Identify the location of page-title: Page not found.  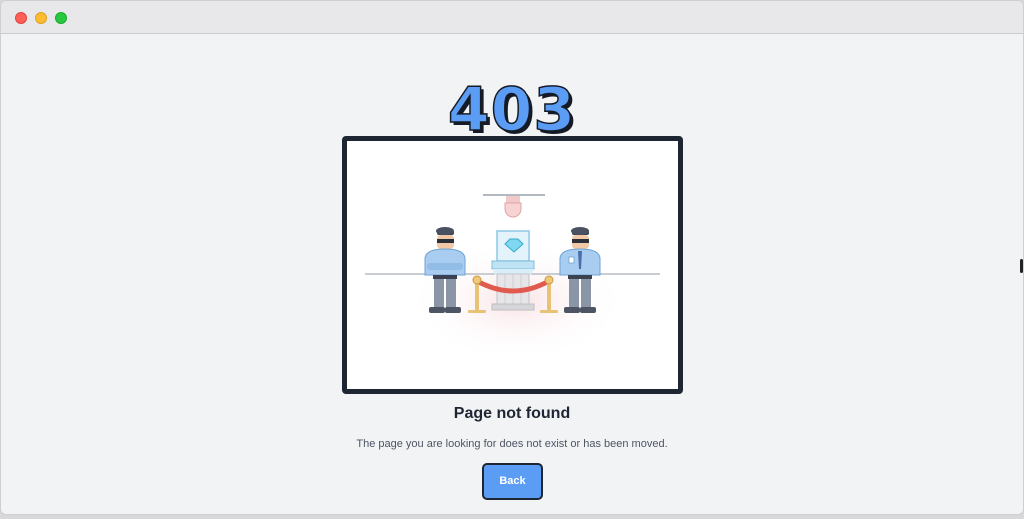
(512, 413).